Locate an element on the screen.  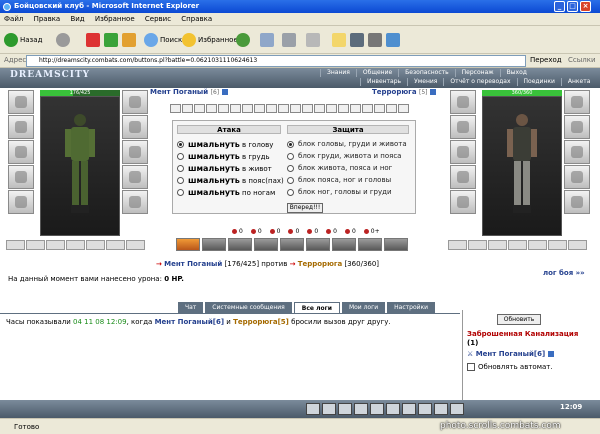
left-player-name: Мент Поганый [6] is located at coordinates (189, 92).